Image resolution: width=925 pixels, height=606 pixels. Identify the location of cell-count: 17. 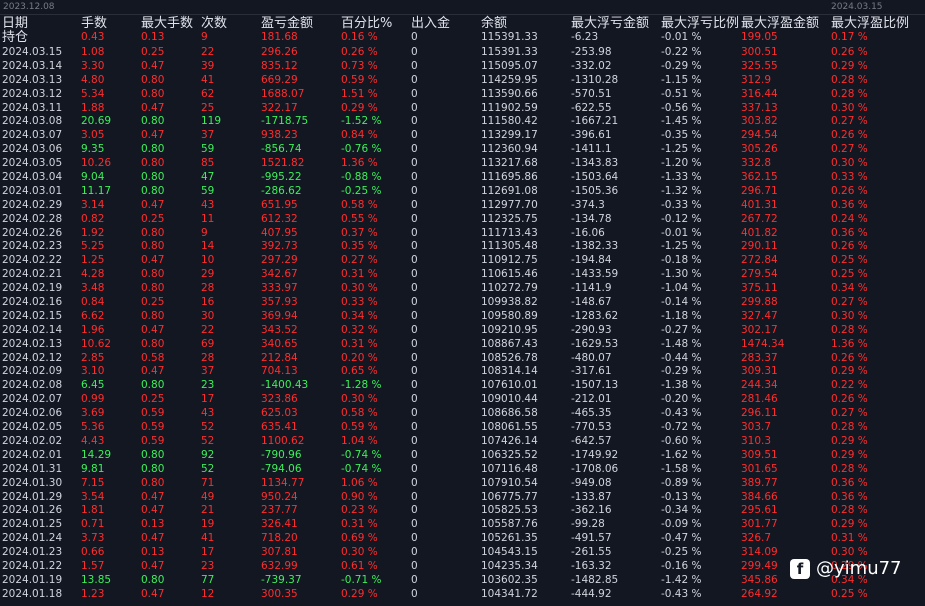
(208, 552).